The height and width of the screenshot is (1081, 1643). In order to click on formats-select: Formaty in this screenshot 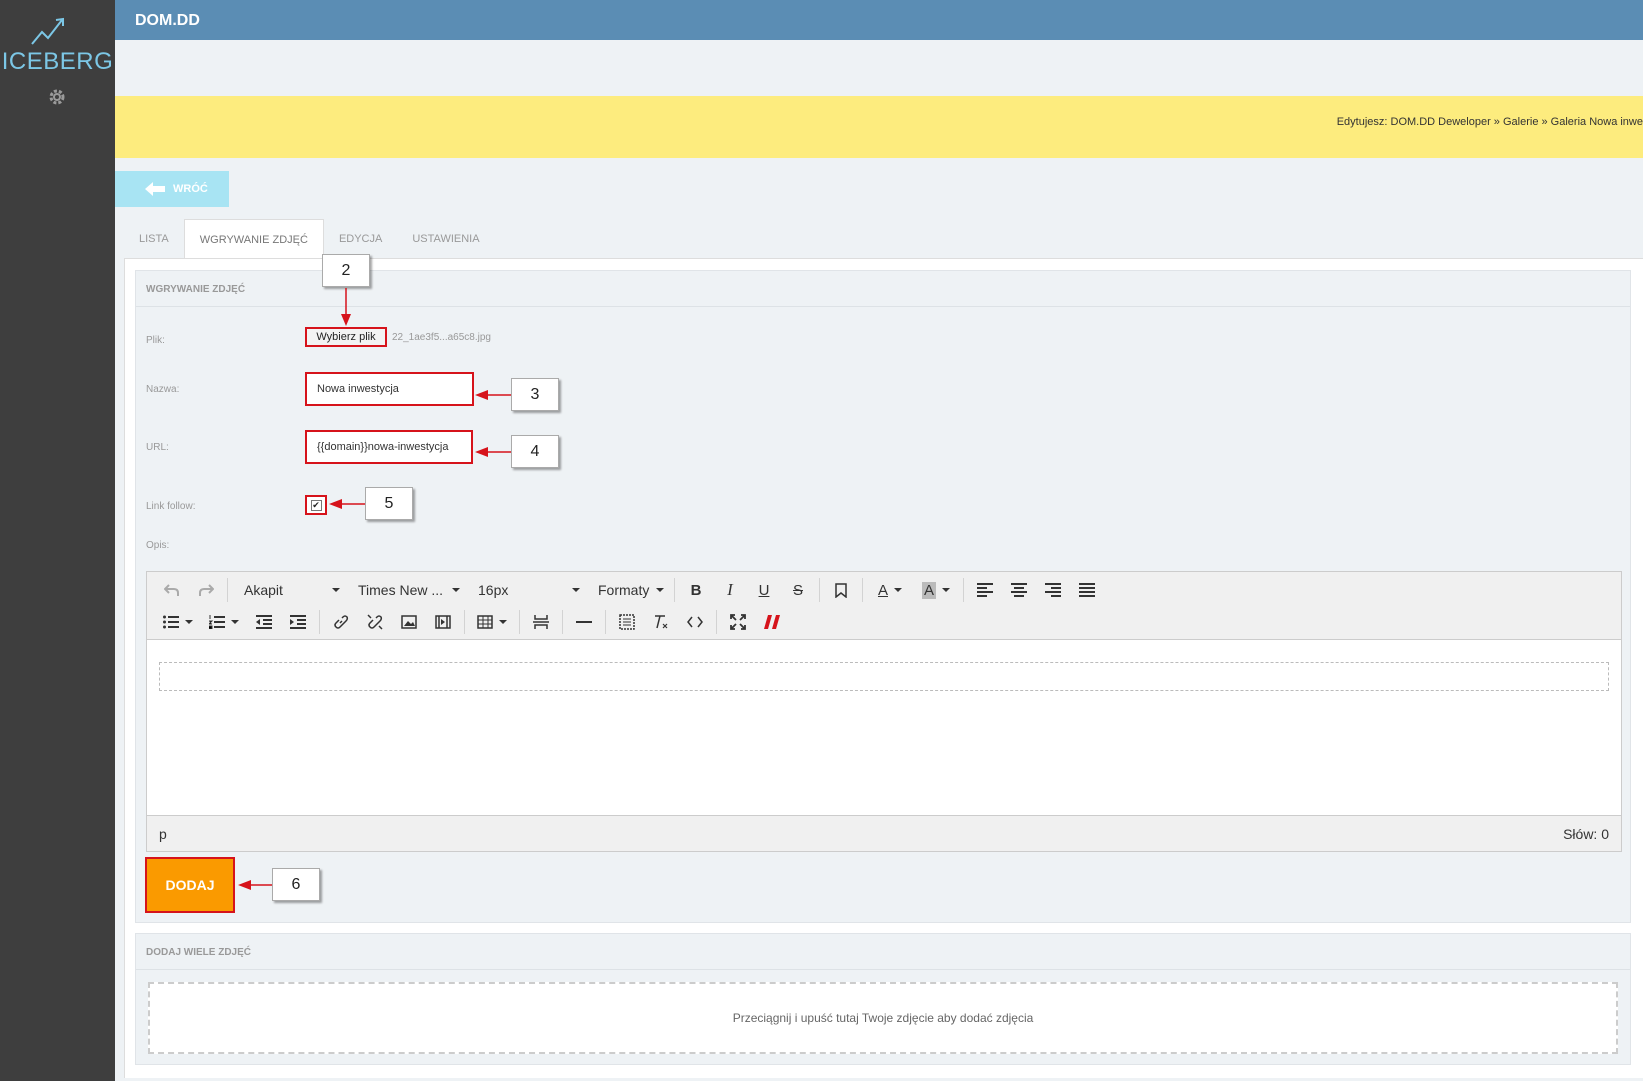, I will do `click(628, 590)`.